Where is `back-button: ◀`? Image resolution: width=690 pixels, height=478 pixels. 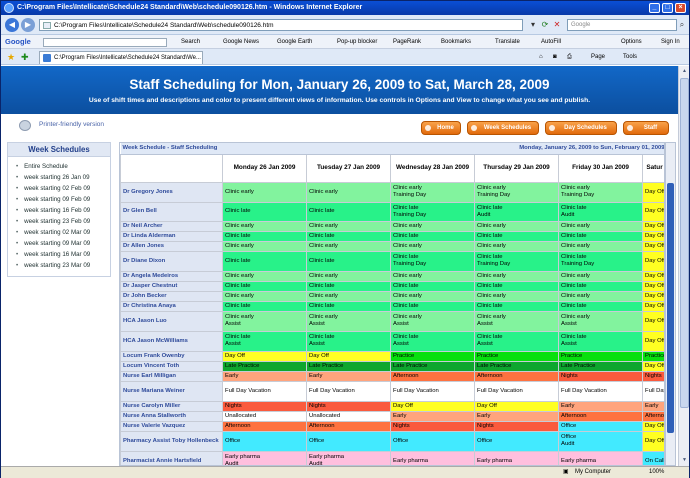 back-button: ◀ is located at coordinates (12, 25).